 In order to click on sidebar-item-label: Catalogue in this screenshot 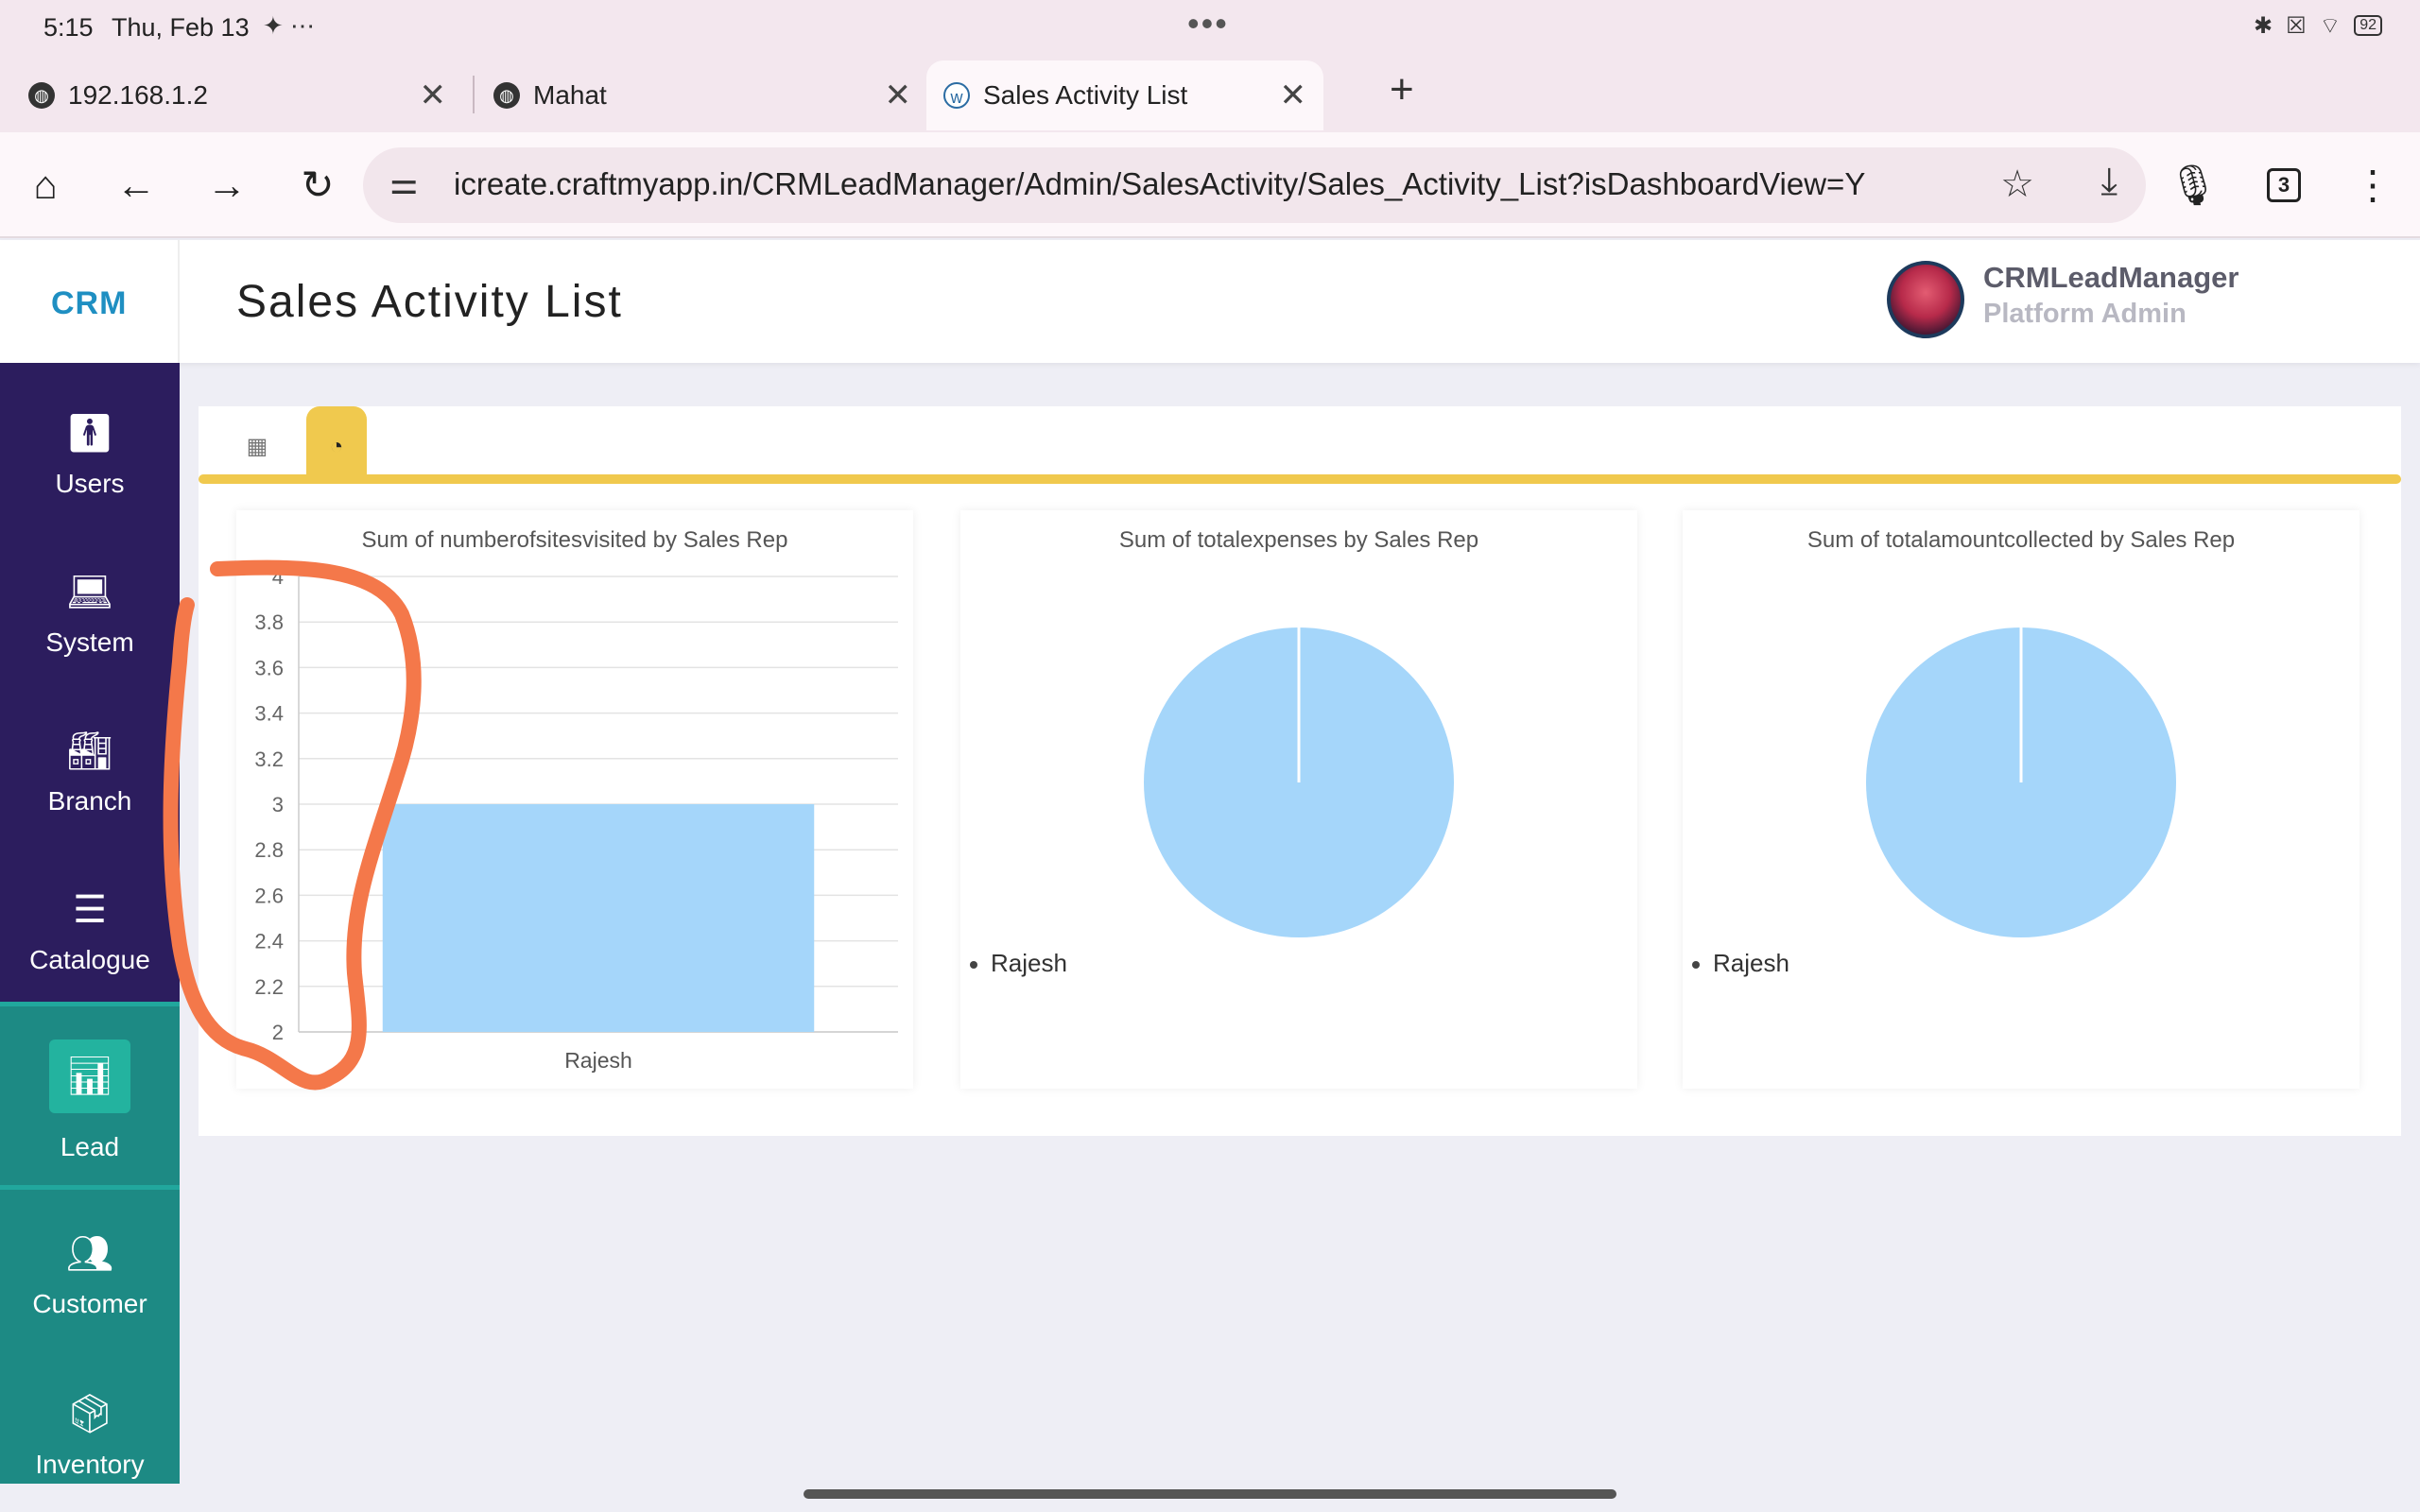, I will do `click(89, 959)`.